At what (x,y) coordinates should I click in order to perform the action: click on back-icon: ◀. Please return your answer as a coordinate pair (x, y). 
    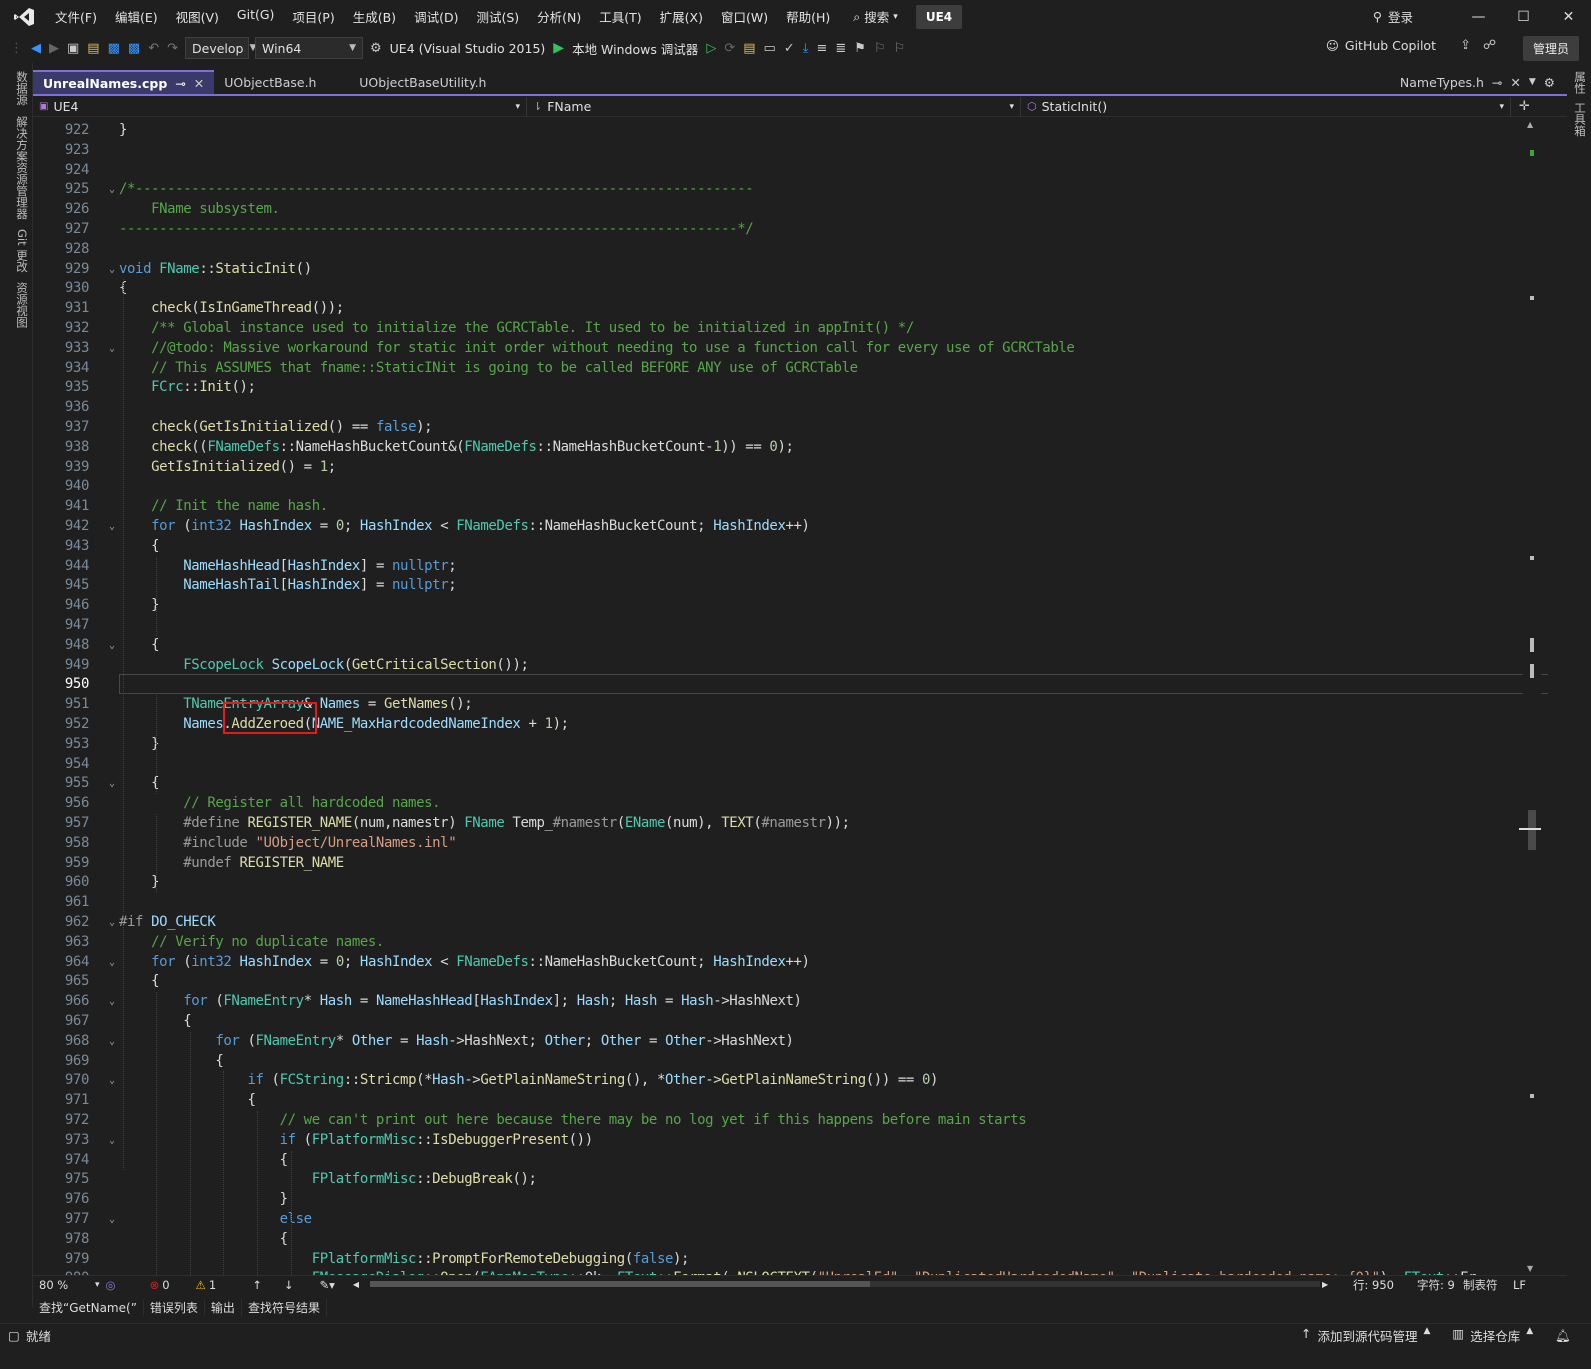
    Looking at the image, I should click on (36, 48).